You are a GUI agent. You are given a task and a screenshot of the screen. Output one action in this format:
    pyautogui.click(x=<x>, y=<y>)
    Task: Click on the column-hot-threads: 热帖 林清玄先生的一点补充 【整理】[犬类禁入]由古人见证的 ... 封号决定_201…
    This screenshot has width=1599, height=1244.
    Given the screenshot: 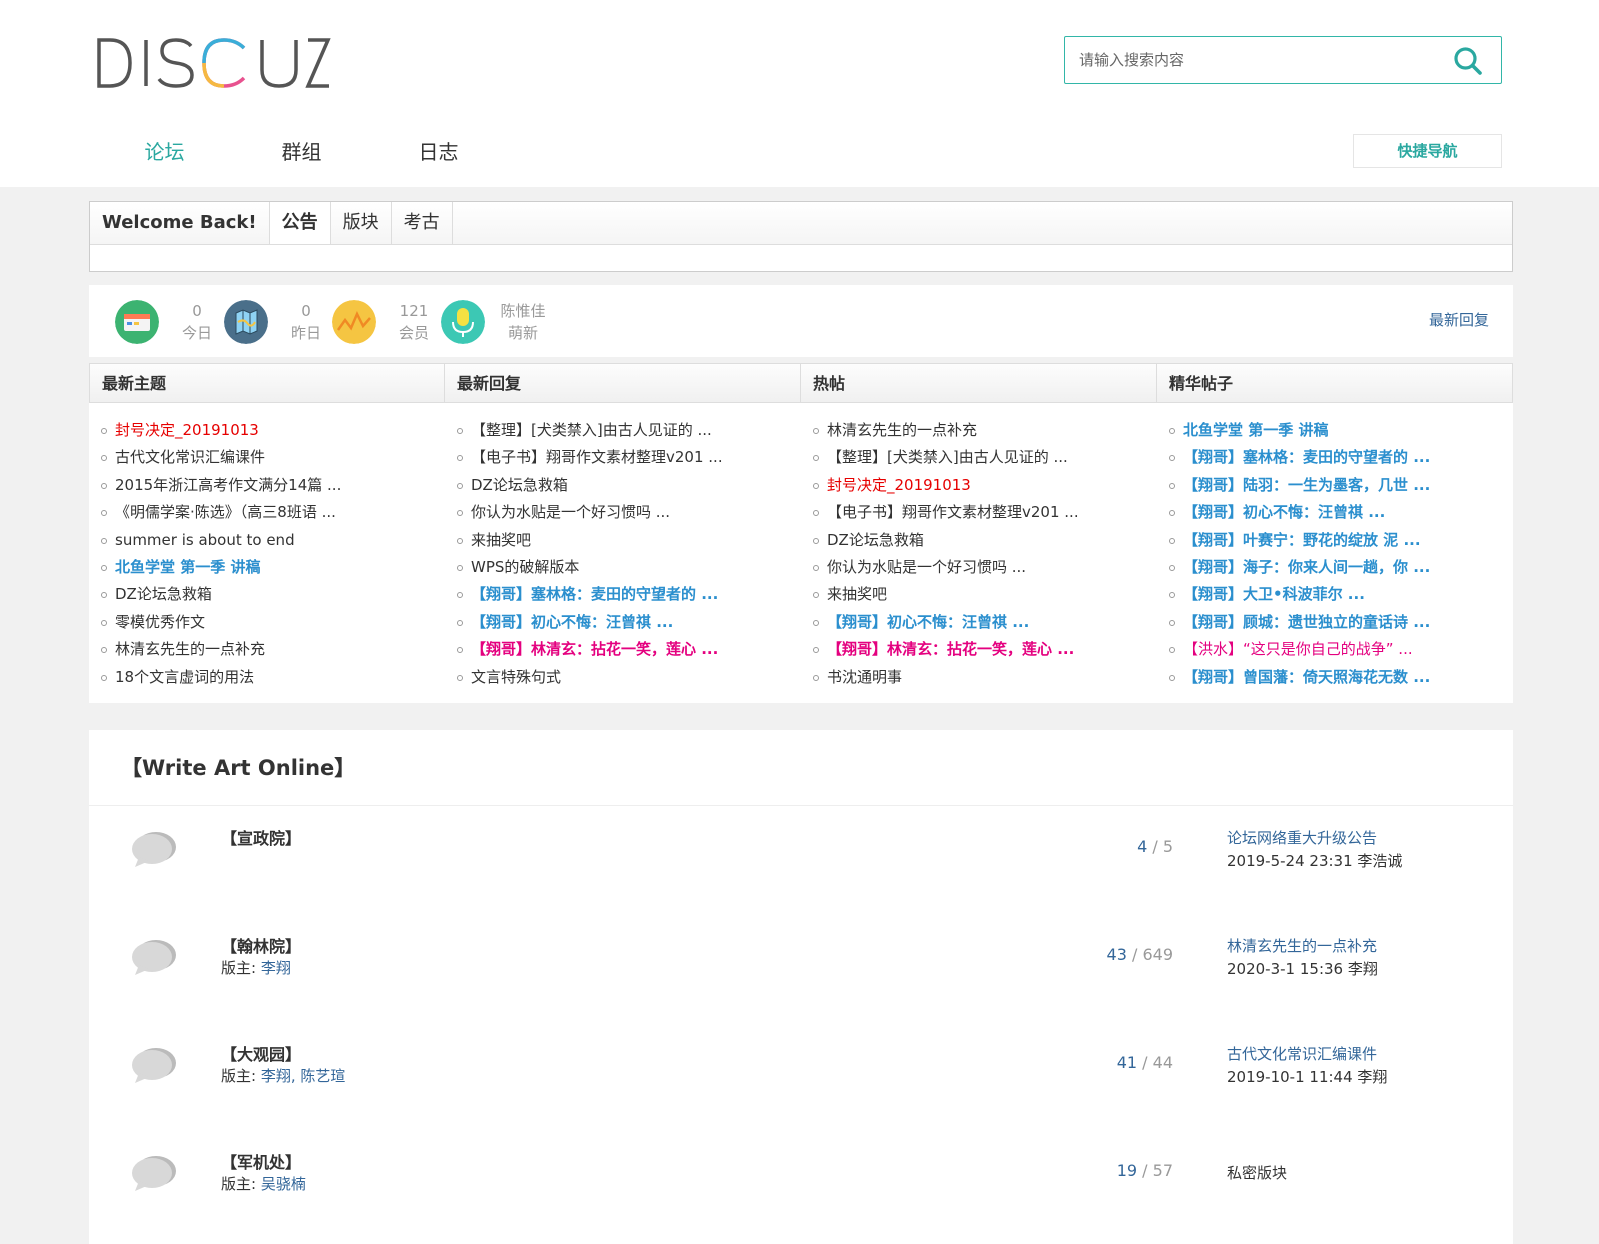 What is the action you would take?
    pyautogui.click(x=979, y=533)
    